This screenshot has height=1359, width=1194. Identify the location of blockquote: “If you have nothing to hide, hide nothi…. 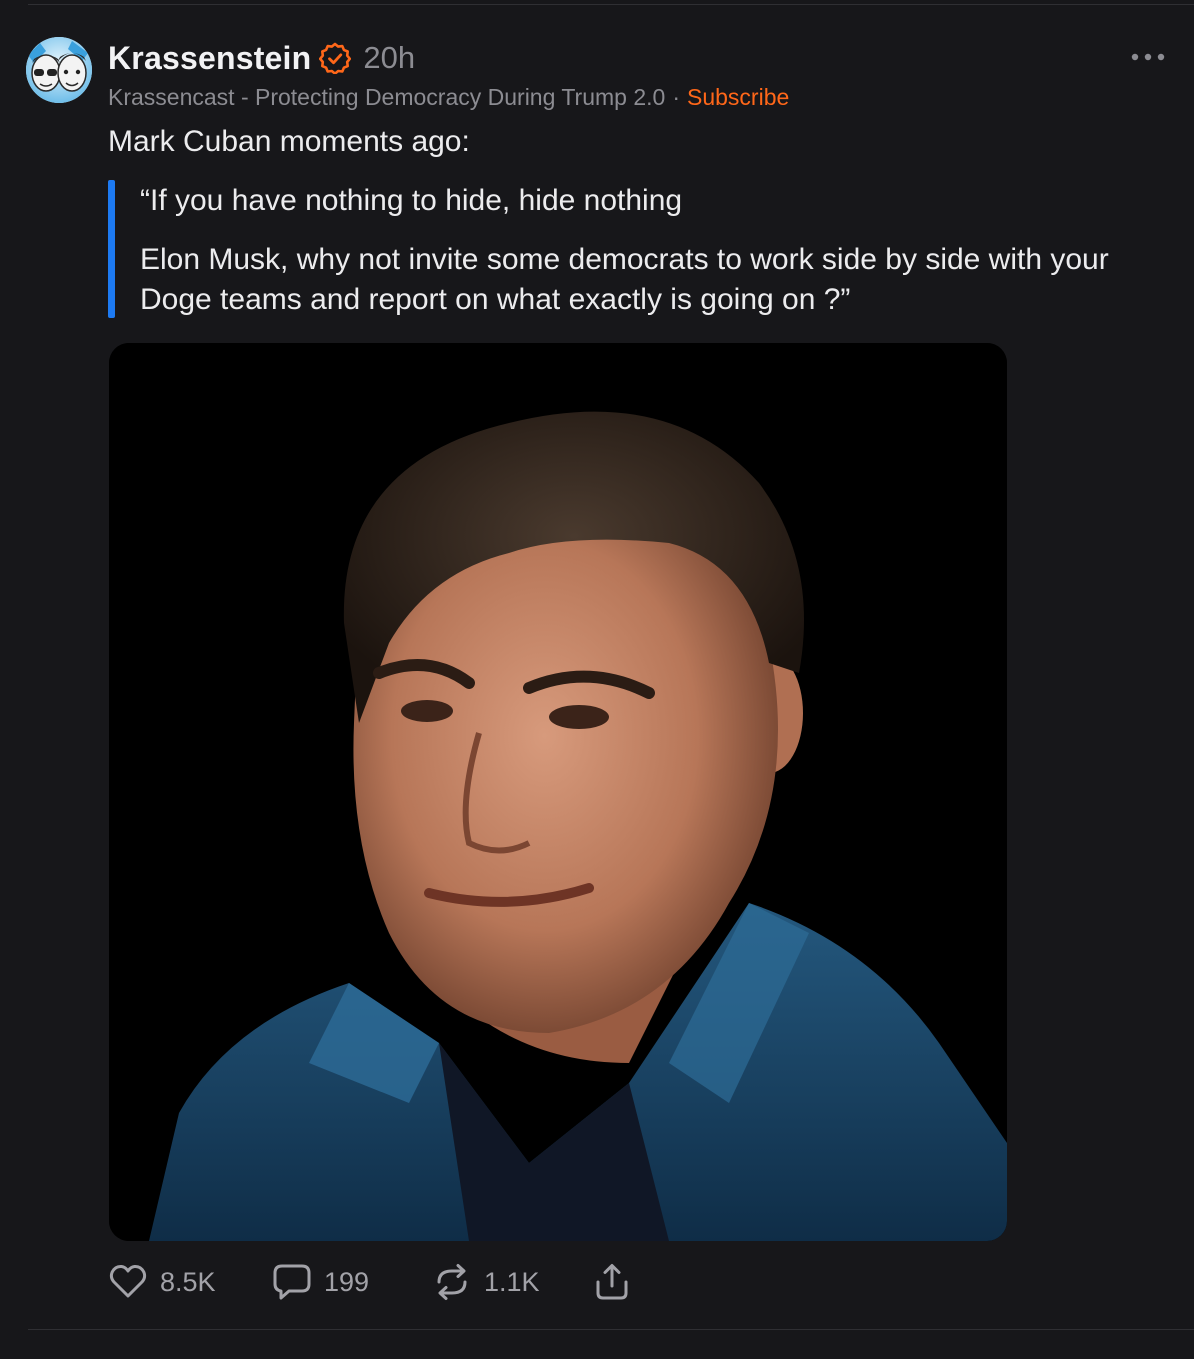
(628, 249).